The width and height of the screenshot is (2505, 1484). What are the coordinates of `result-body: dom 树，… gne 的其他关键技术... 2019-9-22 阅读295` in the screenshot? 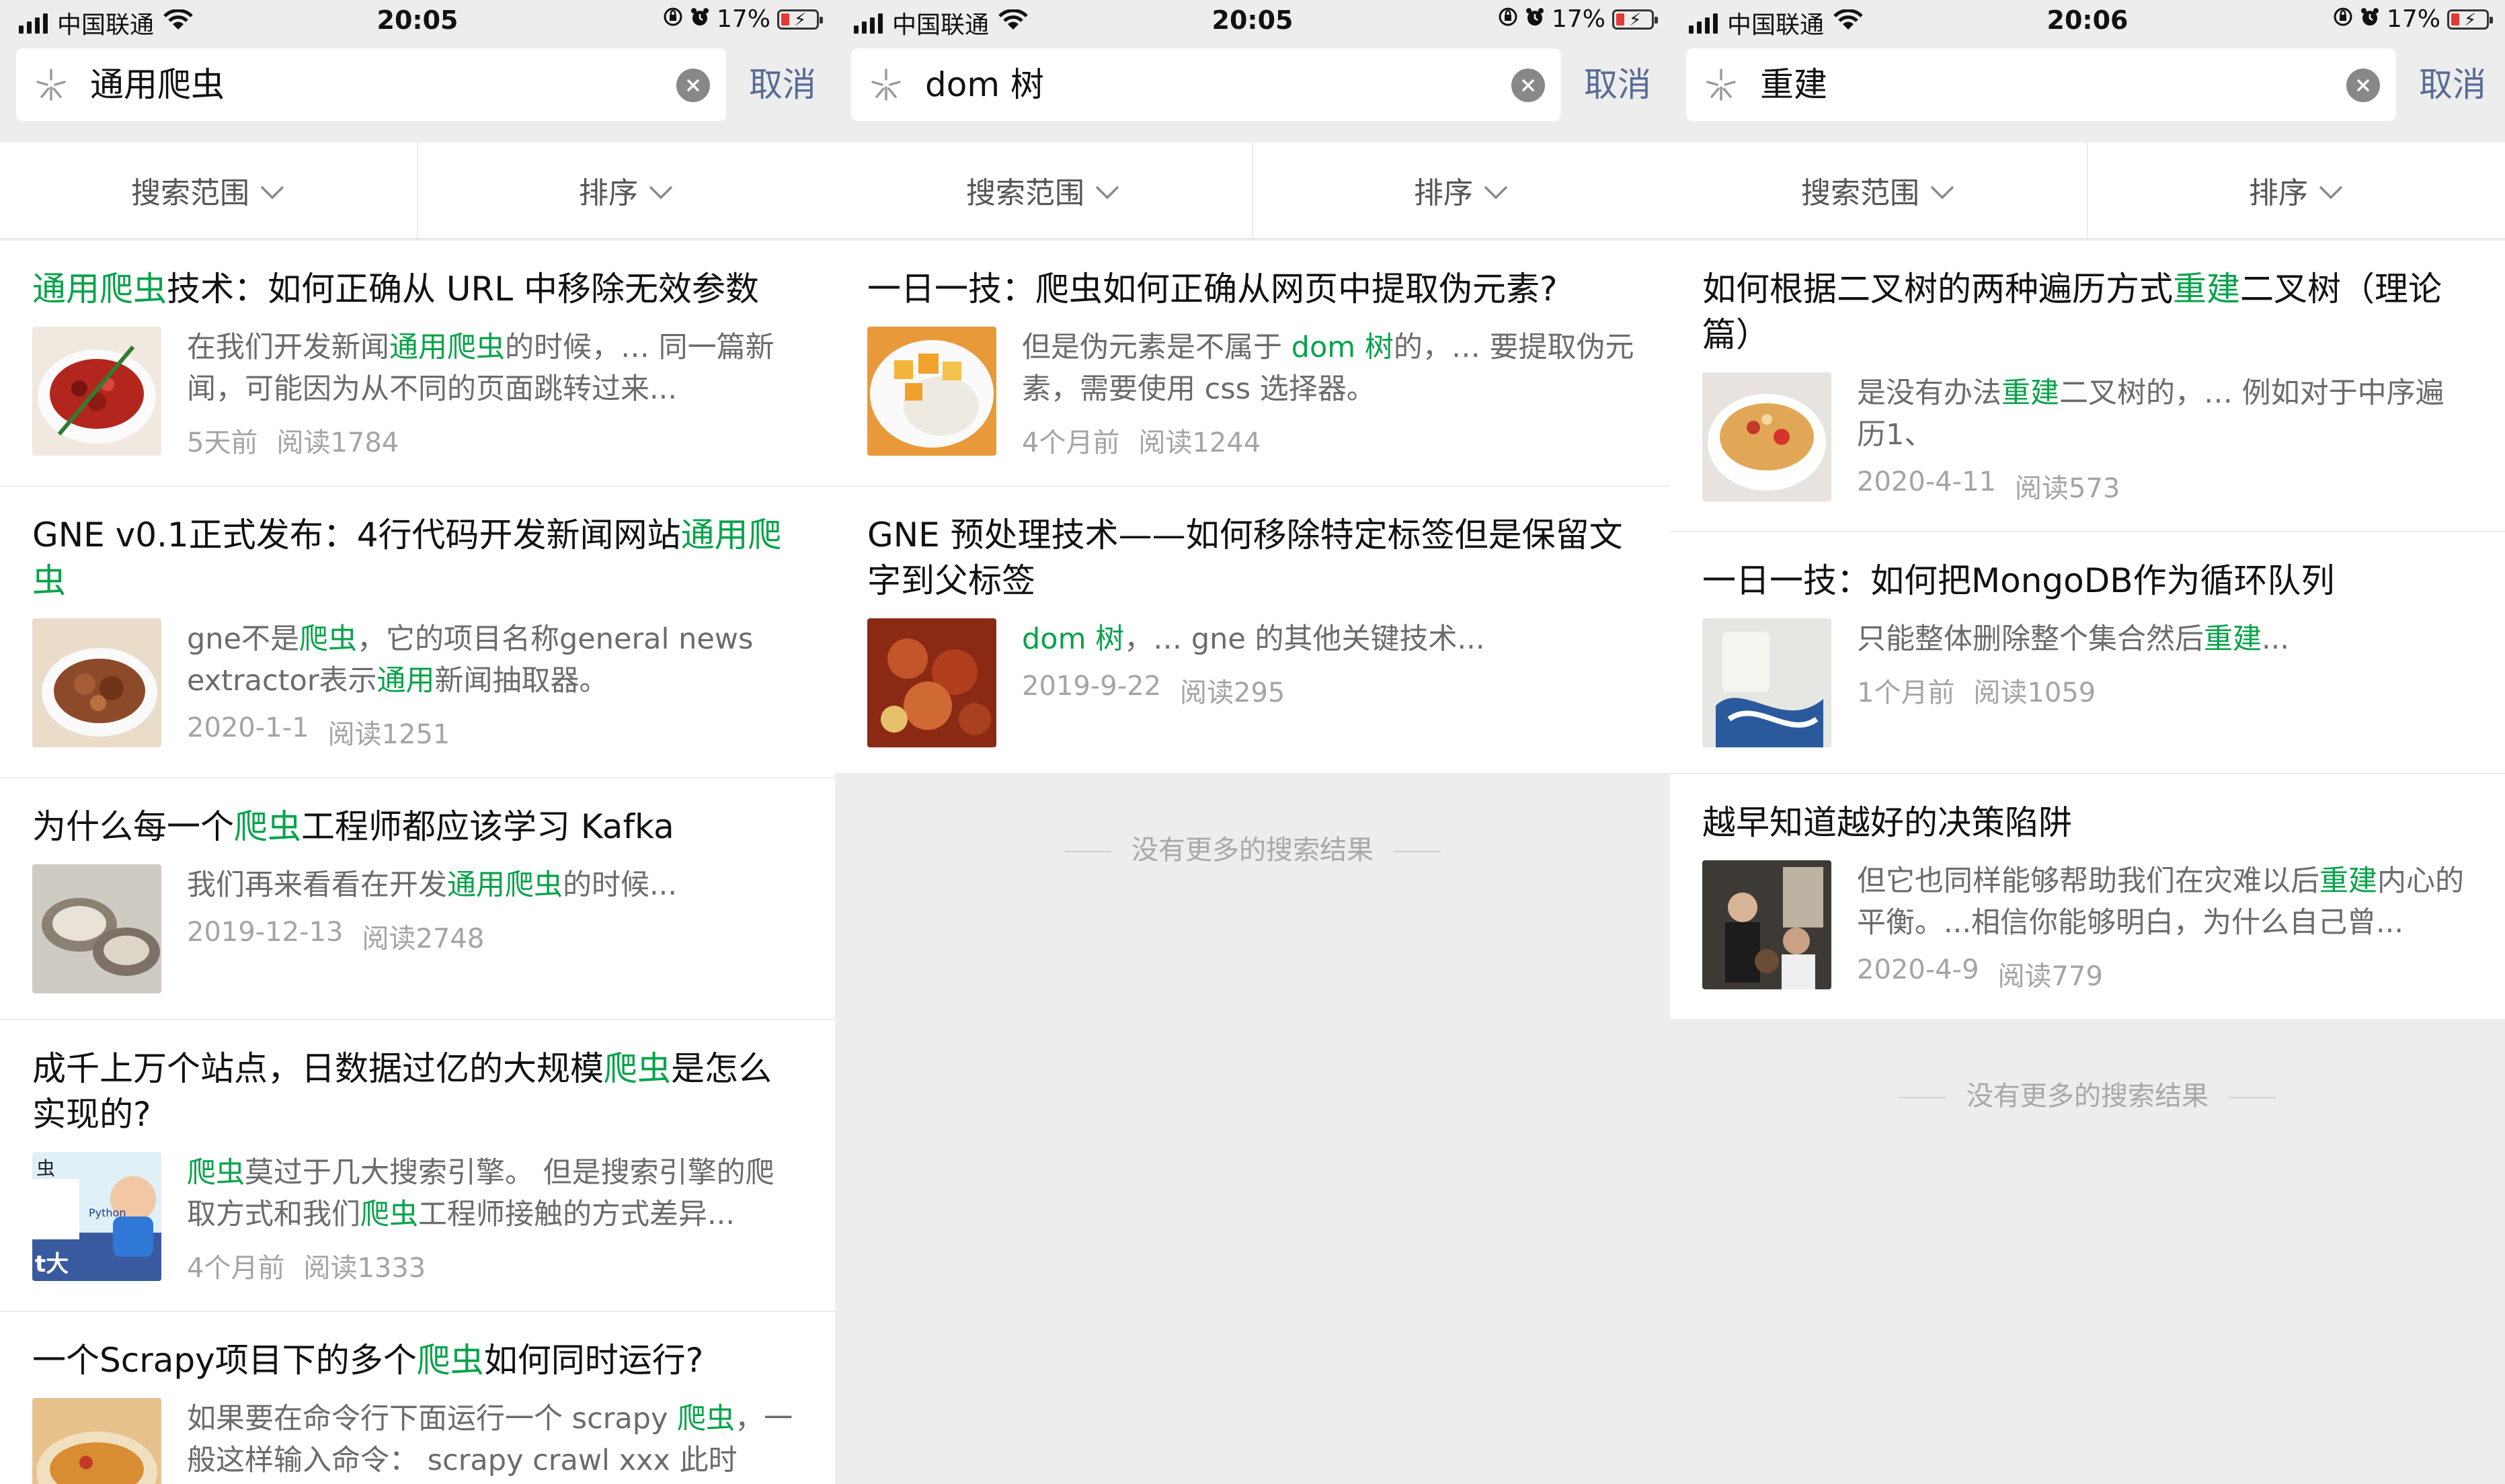 It's located at (1252, 682).